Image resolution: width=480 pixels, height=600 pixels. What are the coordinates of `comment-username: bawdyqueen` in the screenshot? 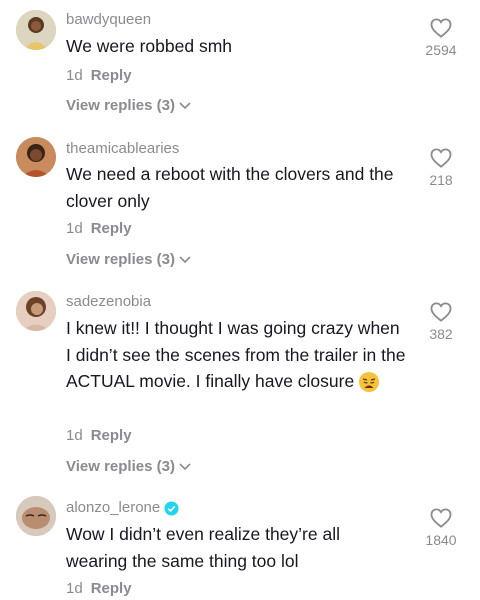 It's located at (108, 19).